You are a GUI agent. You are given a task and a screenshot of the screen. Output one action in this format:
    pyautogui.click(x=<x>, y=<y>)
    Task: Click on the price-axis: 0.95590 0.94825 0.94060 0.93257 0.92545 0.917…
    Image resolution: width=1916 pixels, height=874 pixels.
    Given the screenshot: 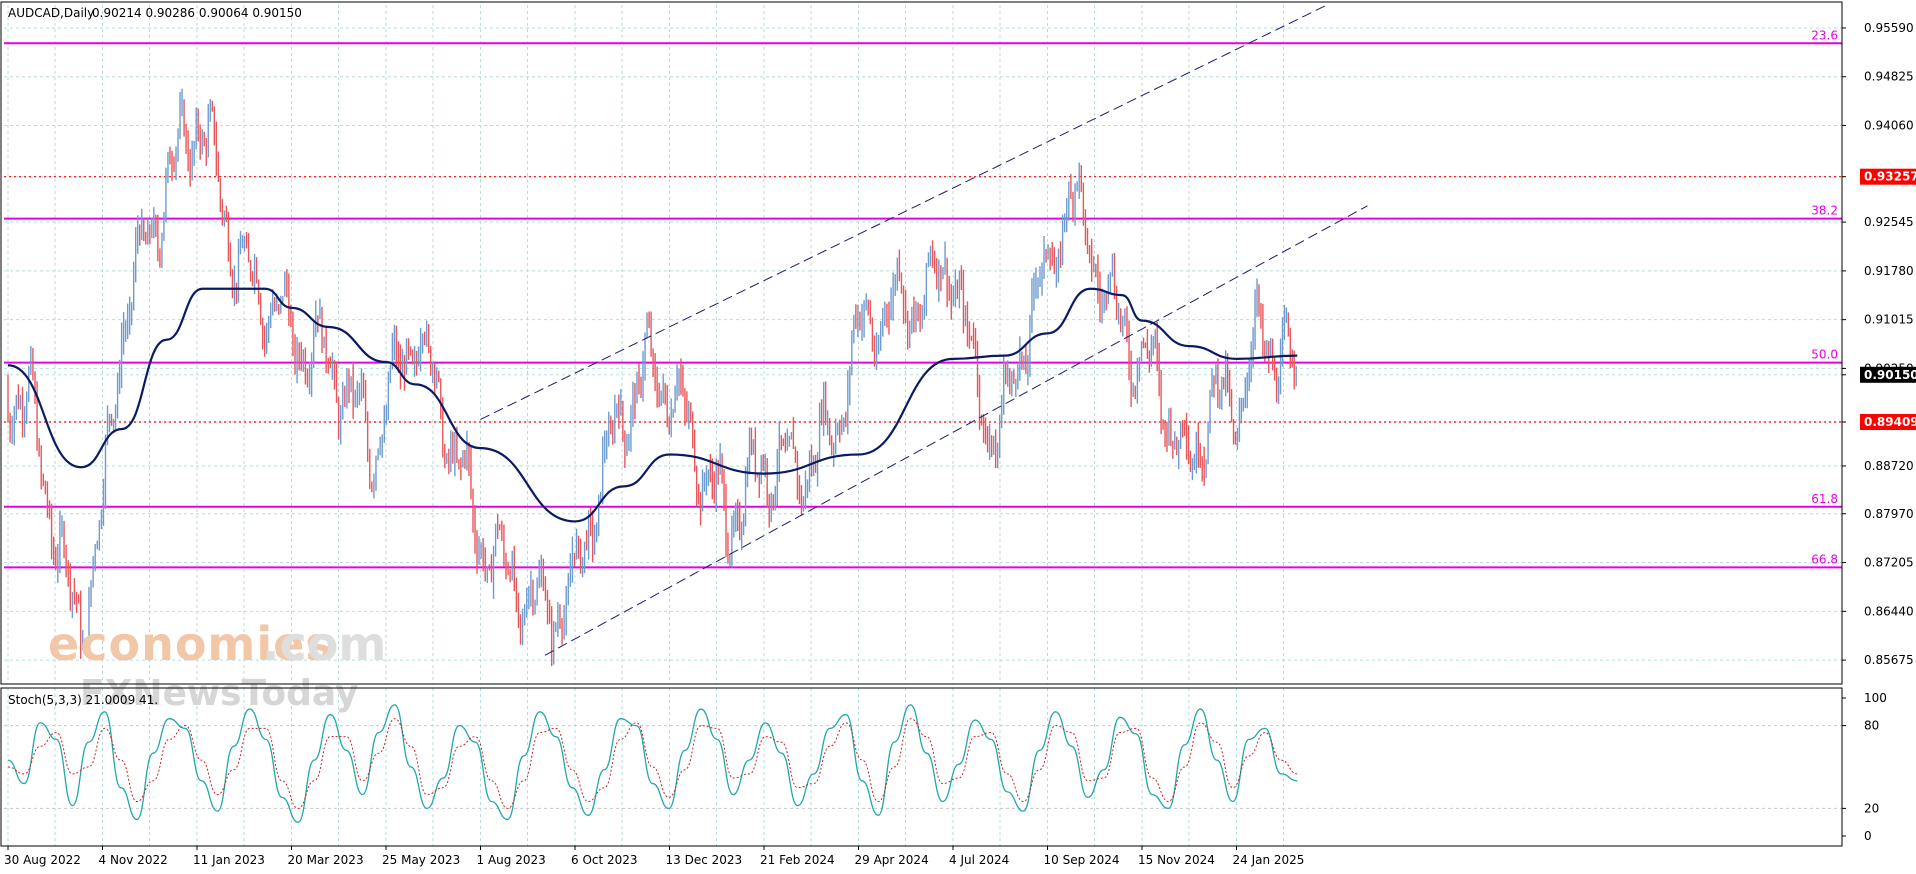 What is the action you would take?
    pyautogui.click(x=1878, y=432)
    